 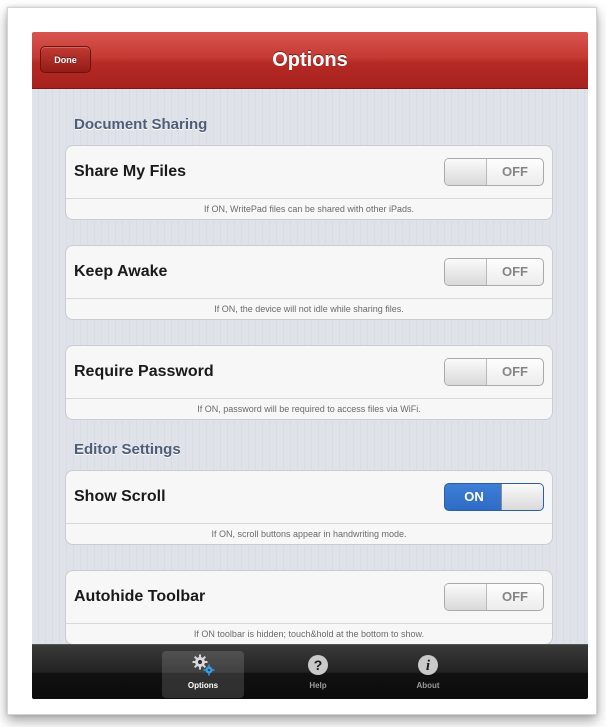 I want to click on question-icon: ?, so click(x=318, y=665).